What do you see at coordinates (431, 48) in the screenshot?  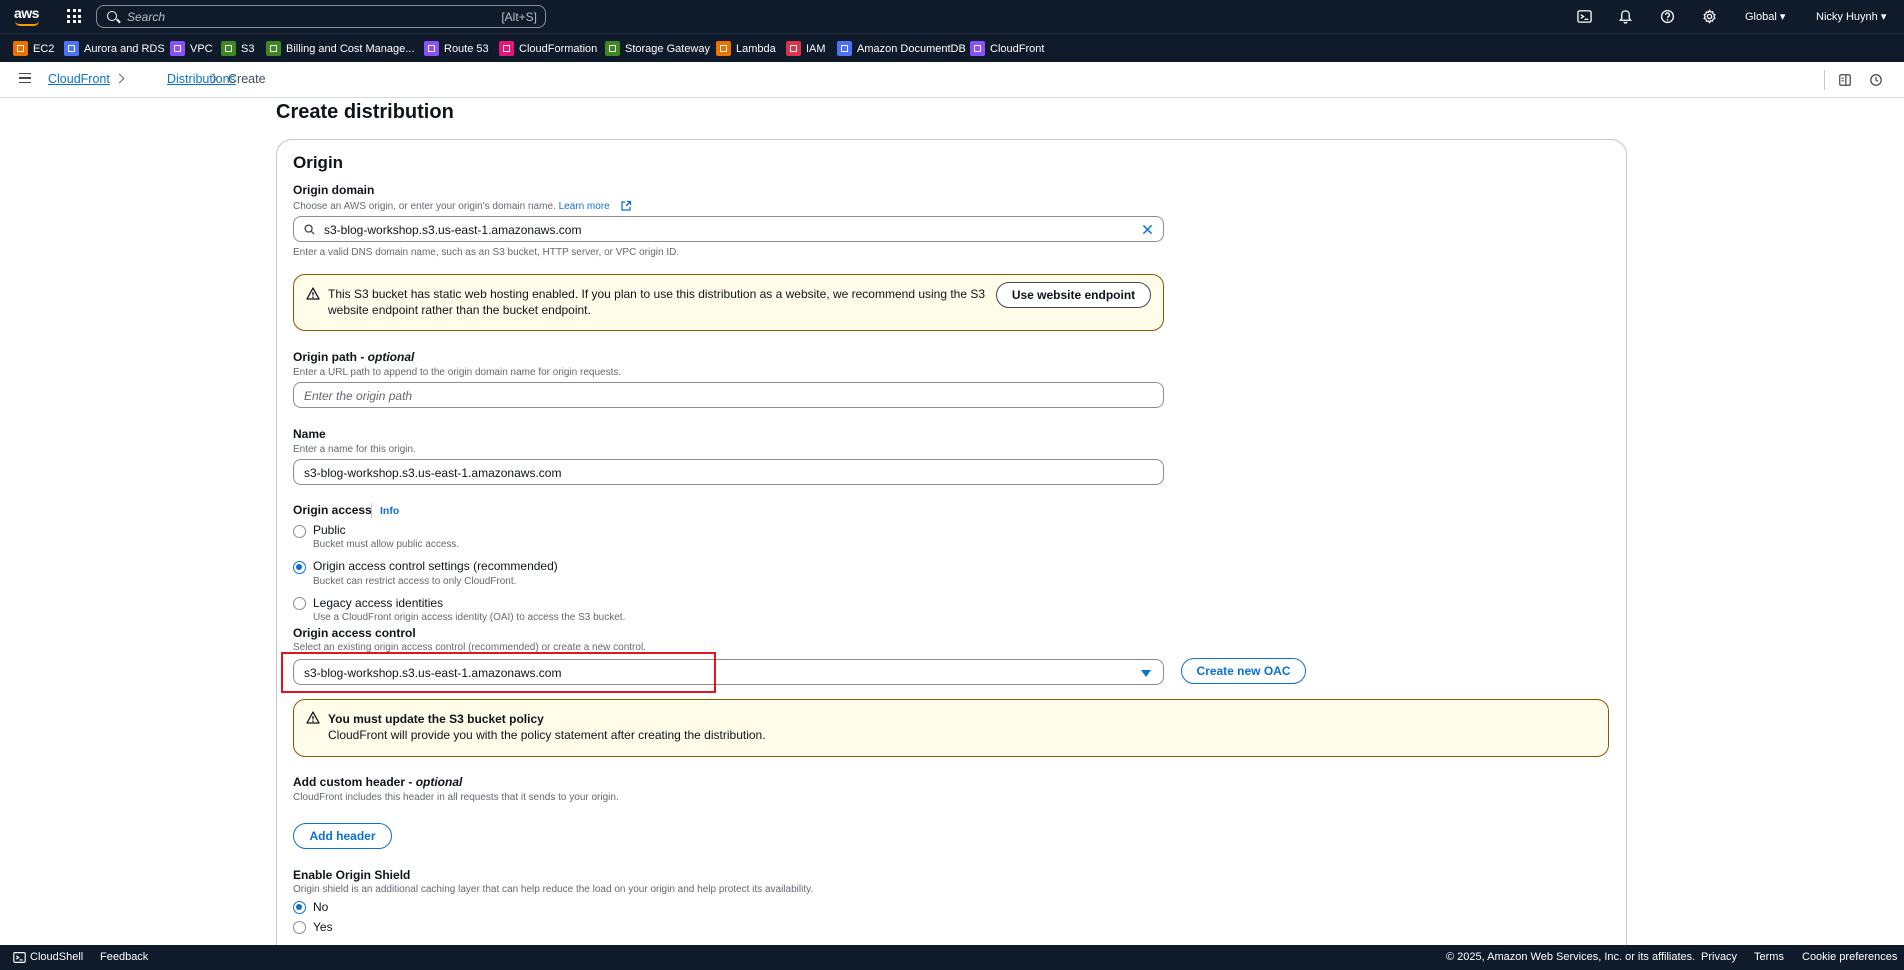 I see `route53-icon` at bounding box center [431, 48].